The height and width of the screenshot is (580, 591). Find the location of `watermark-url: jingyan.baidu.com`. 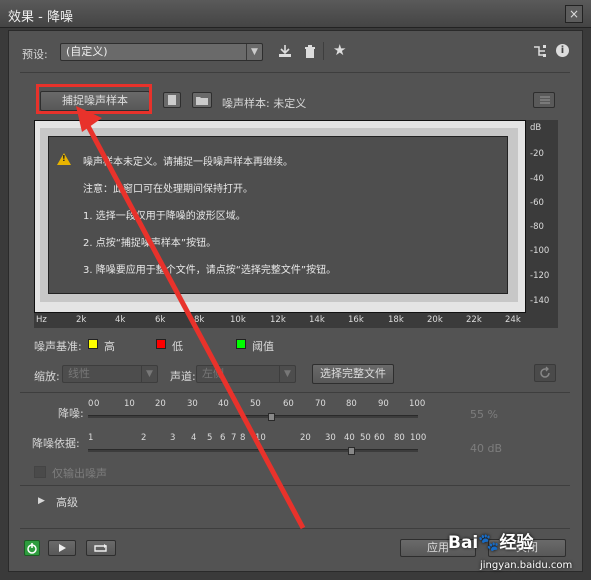

watermark-url: jingyan.baidu.com is located at coordinates (526, 565).